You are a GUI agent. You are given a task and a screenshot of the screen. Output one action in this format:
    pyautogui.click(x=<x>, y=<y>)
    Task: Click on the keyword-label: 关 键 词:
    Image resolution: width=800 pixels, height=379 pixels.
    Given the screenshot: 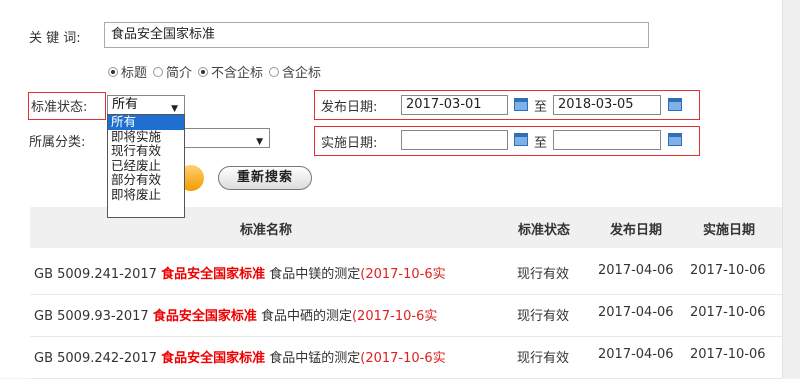 What is the action you would take?
    pyautogui.click(x=55, y=38)
    